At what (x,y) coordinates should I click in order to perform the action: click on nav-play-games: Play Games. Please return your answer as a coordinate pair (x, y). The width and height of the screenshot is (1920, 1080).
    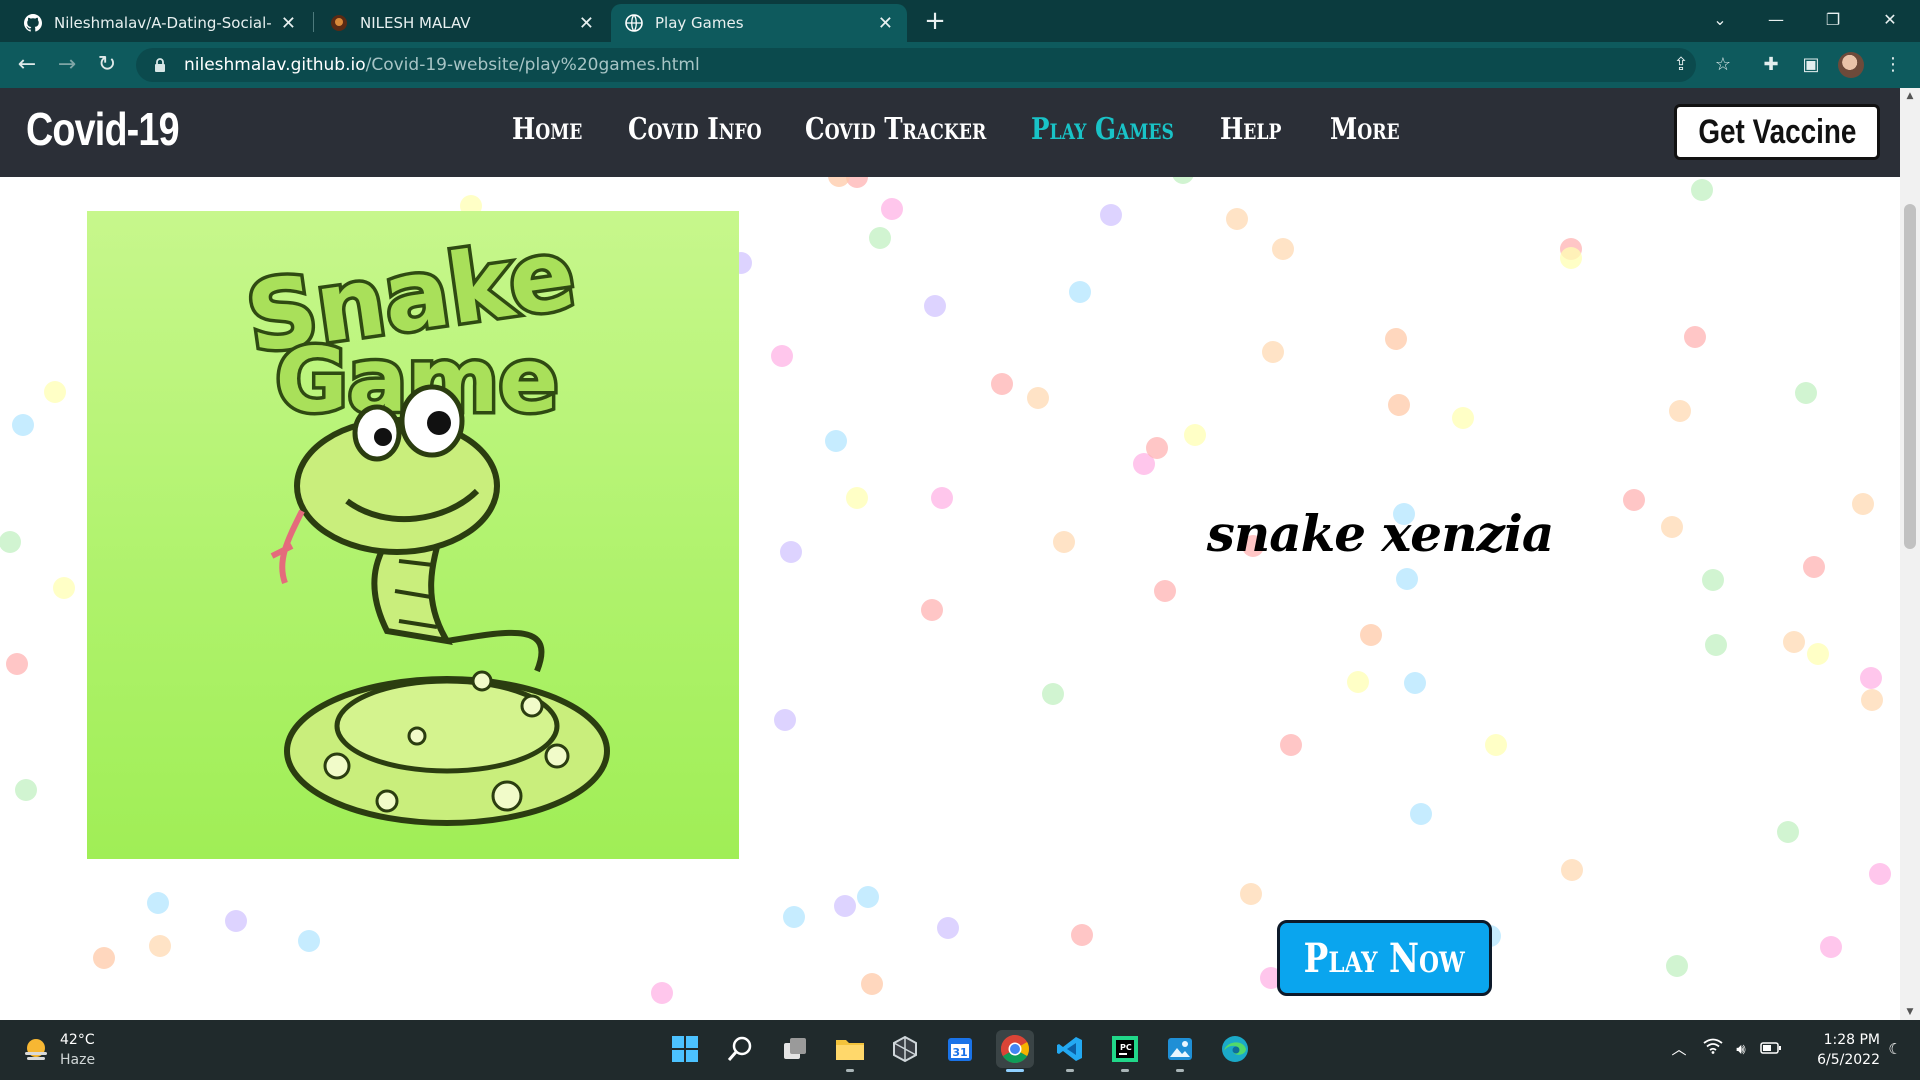
    Looking at the image, I should click on (1102, 129).